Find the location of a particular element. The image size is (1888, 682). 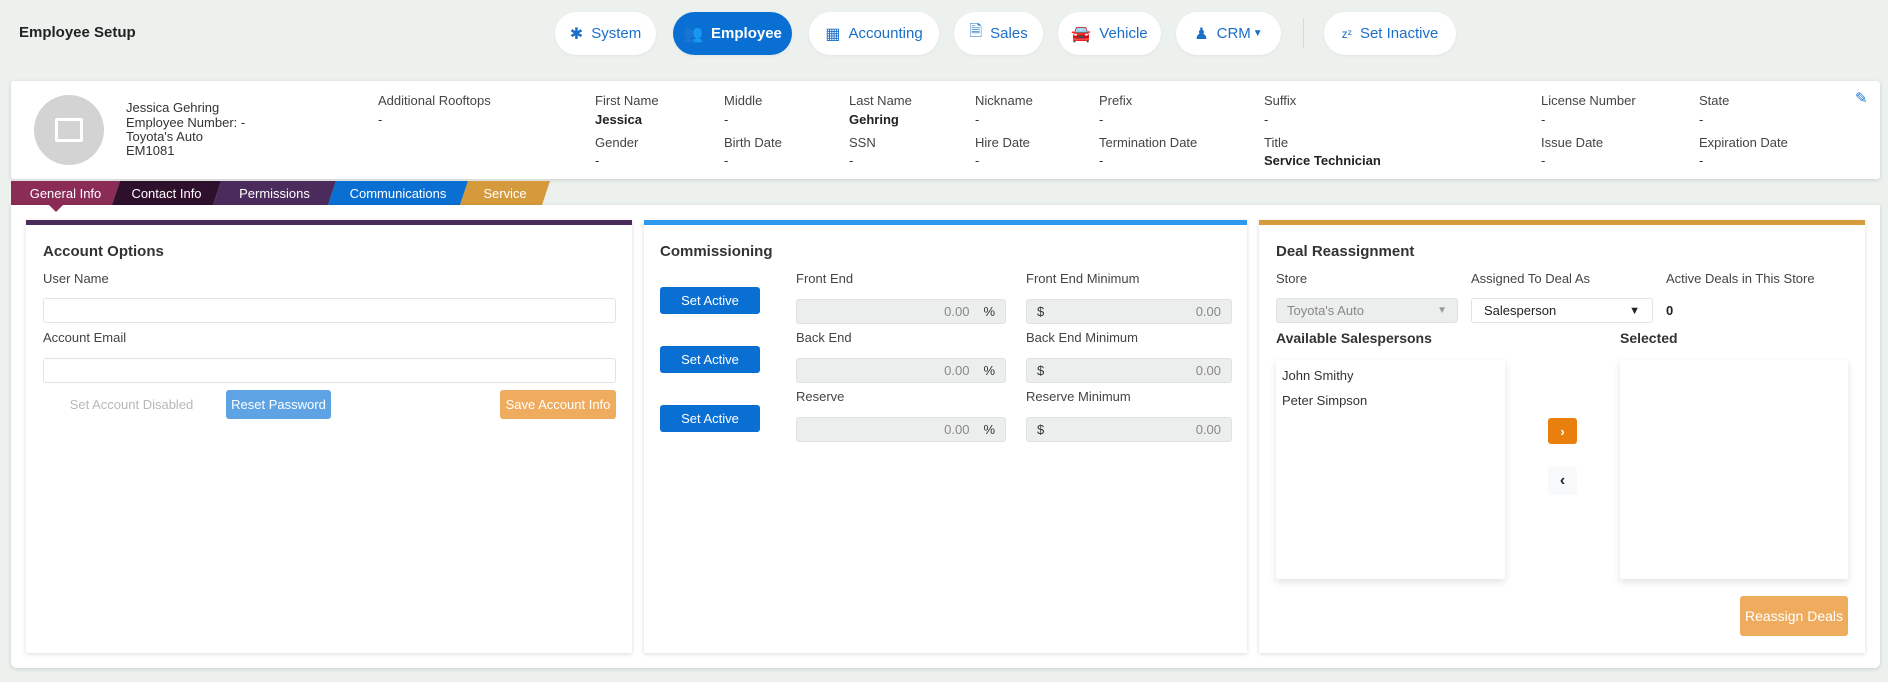

employee-name: Jessica Gehring is located at coordinates (173, 107).